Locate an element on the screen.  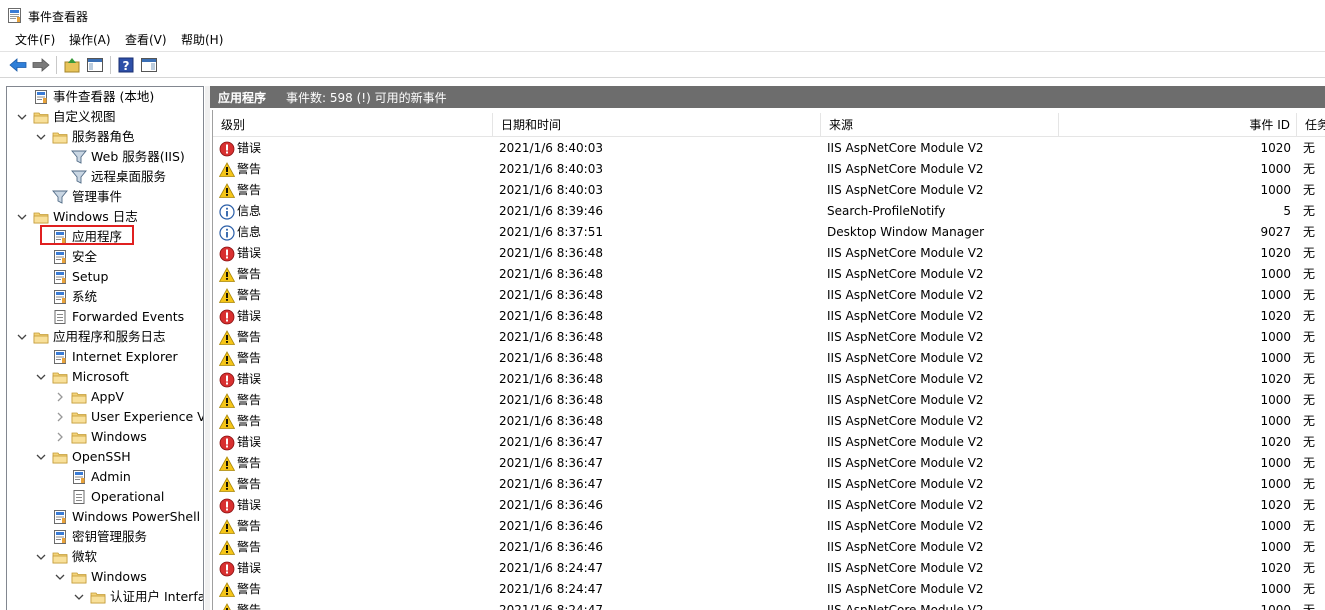
window-title: 事件查看器 is located at coordinates (58, 17).